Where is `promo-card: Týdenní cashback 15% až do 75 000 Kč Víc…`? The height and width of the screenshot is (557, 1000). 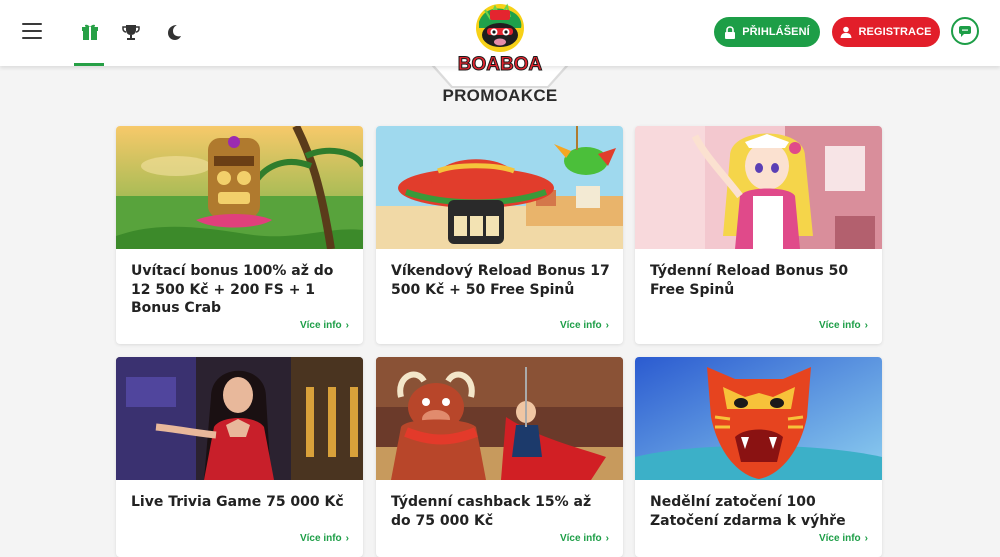
promo-card: Týdenní cashback 15% až do 75 000 Kč Víc… is located at coordinates (499, 457).